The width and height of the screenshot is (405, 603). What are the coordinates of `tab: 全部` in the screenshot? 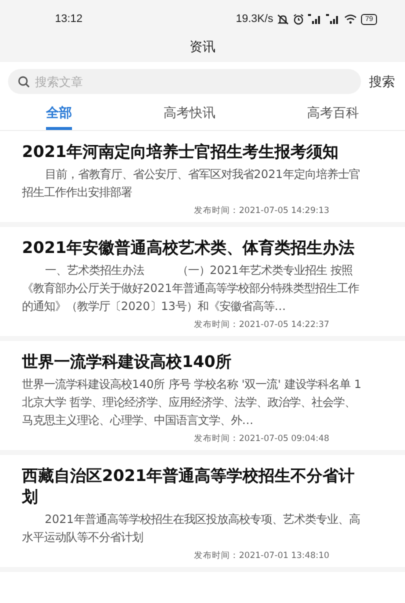 It's located at (59, 117).